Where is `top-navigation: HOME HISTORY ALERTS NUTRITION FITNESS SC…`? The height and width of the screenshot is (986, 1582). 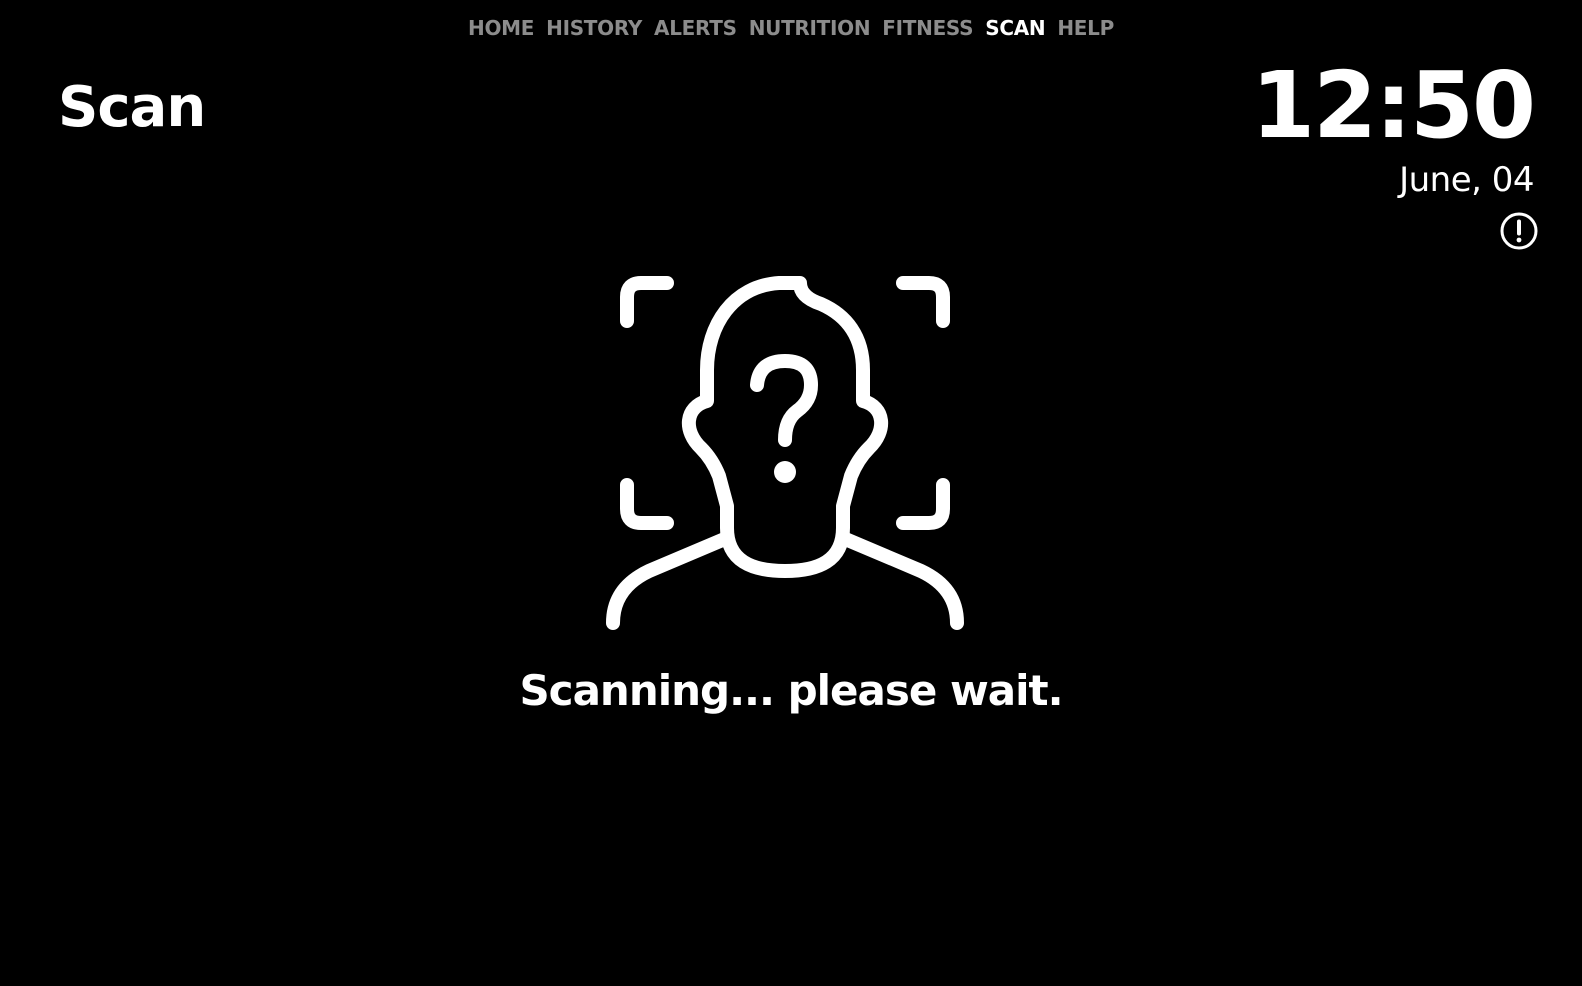
top-navigation: HOME HISTORY ALERTS NUTRITION FITNESS SC… is located at coordinates (791, 28).